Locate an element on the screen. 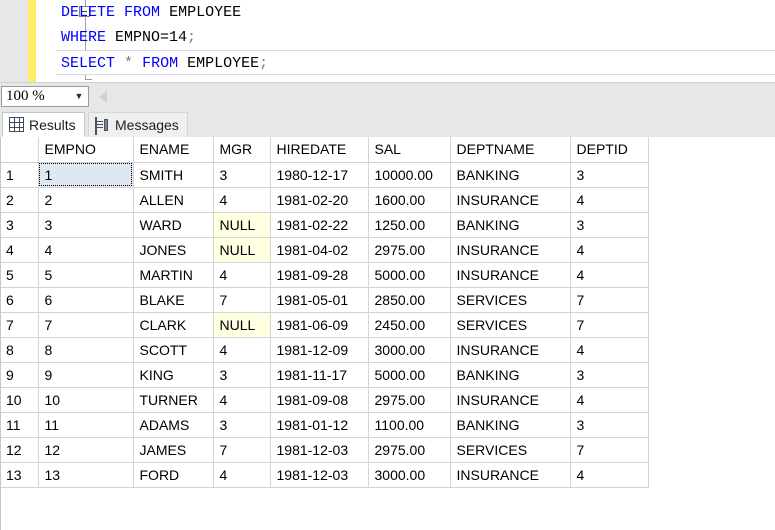 The height and width of the screenshot is (530, 775). cell-hiredate: 1981-05-01 is located at coordinates (319, 300).